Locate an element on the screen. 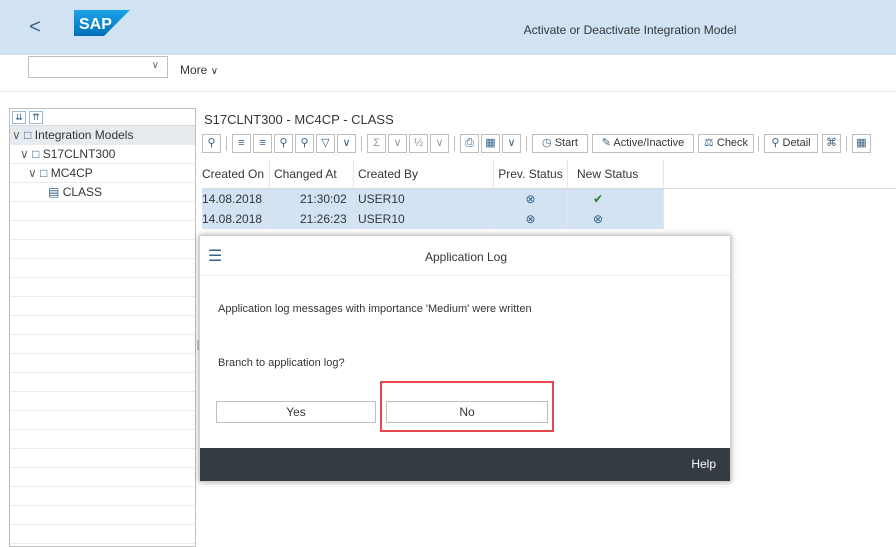  filter-icon: ▽ is located at coordinates (325, 143).